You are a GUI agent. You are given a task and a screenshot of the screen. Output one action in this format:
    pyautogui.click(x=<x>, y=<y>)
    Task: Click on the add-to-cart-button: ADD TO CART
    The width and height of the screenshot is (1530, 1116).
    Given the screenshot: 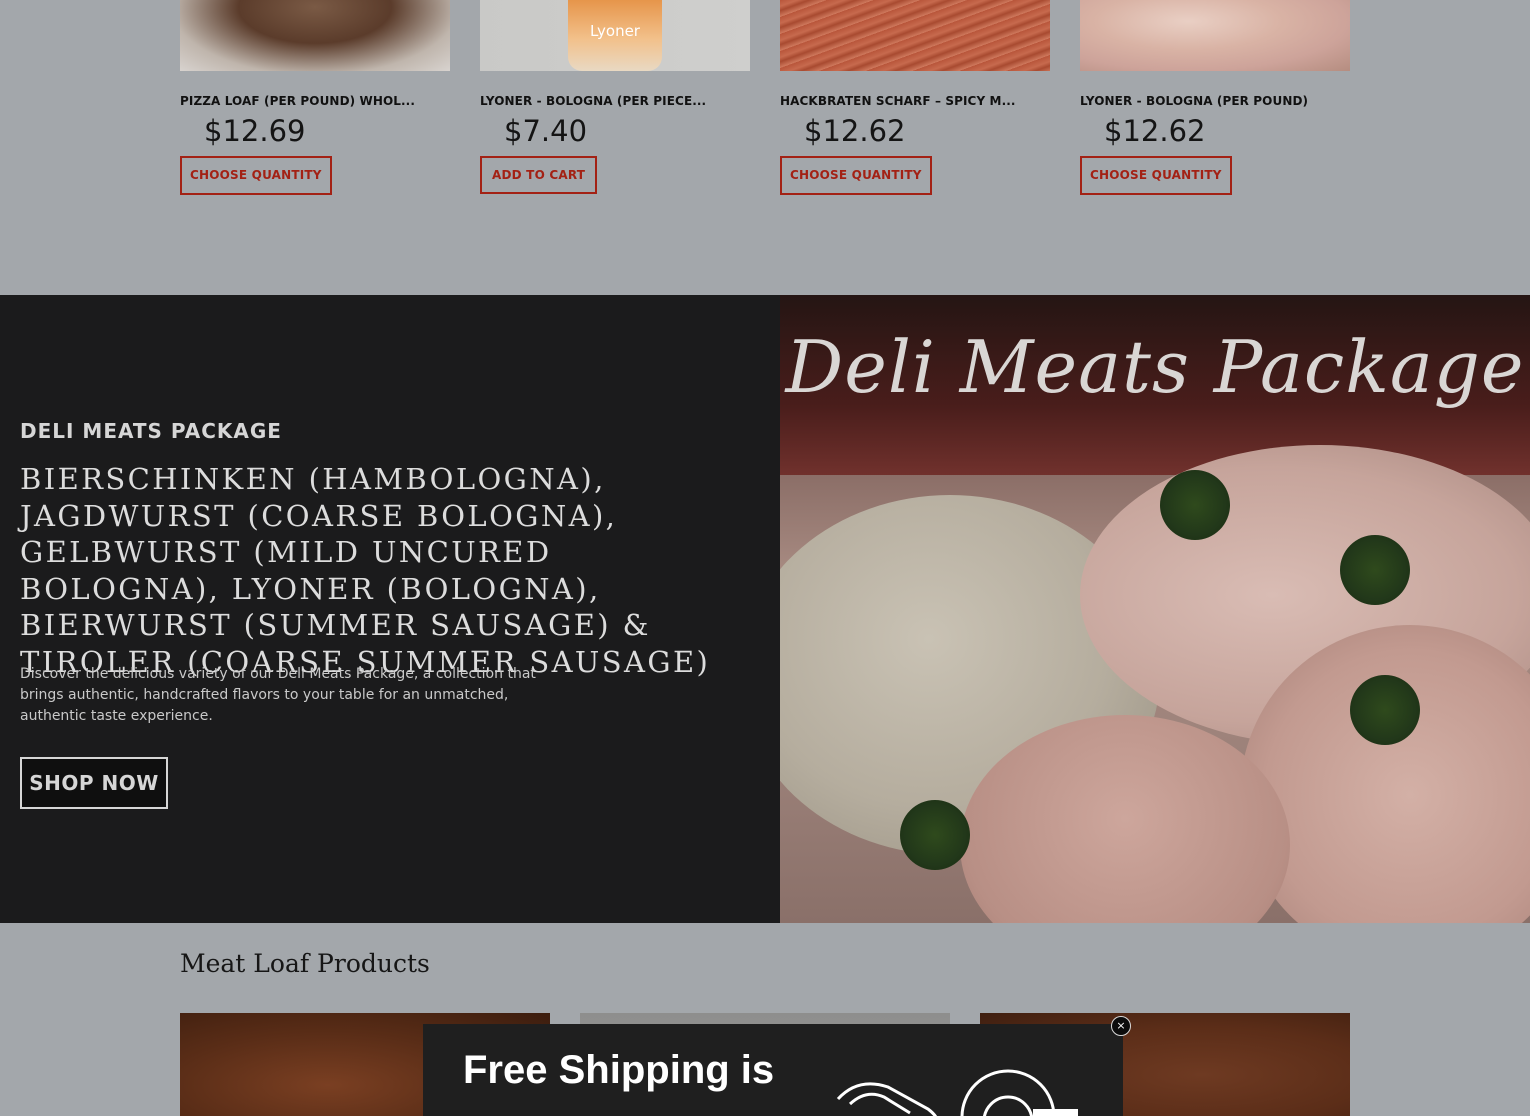 What is the action you would take?
    pyautogui.click(x=539, y=175)
    